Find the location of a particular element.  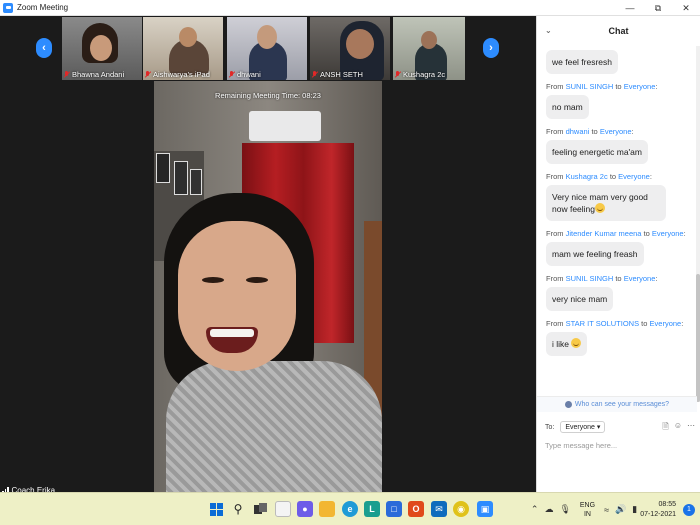

chat-title: Chat is located at coordinates (618, 31).